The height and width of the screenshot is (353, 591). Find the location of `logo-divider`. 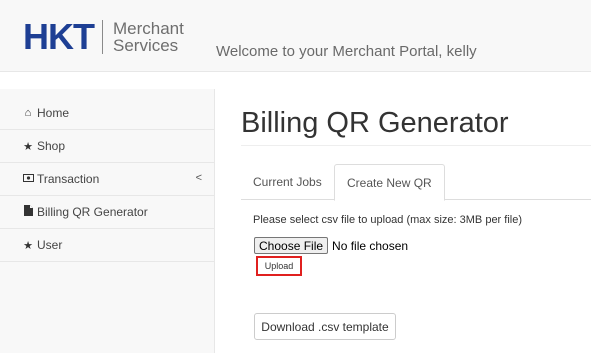

logo-divider is located at coordinates (102, 37).